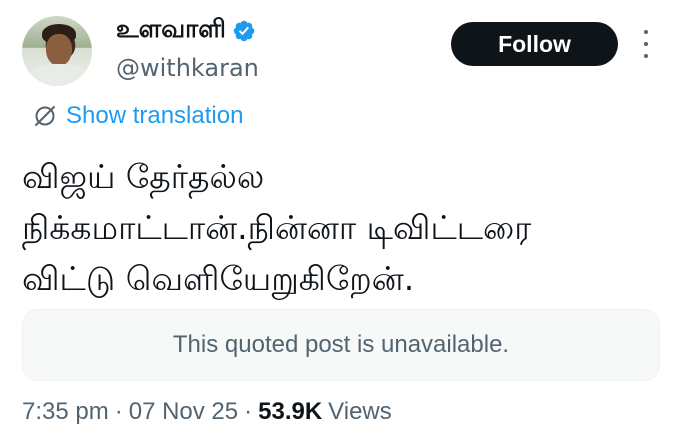  I want to click on views-count: 53.9K, so click(290, 412).